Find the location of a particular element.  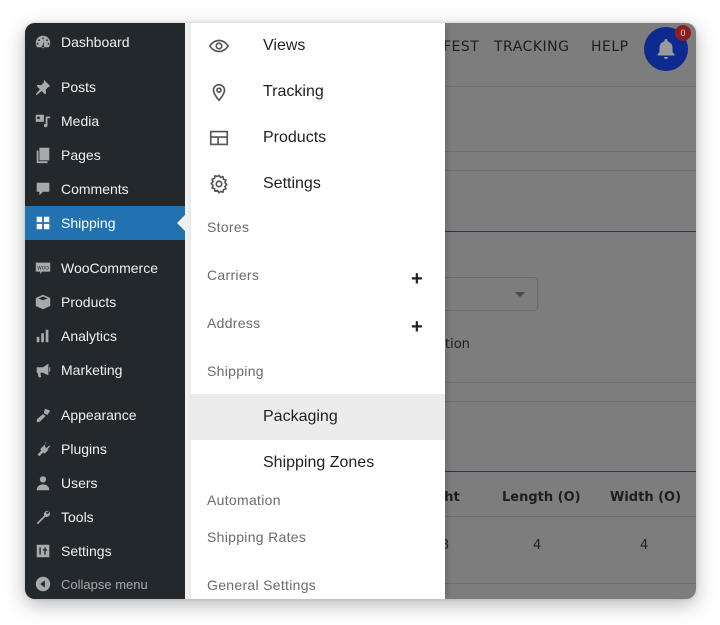

sidebar-item-label: Analytics is located at coordinates (89, 336).